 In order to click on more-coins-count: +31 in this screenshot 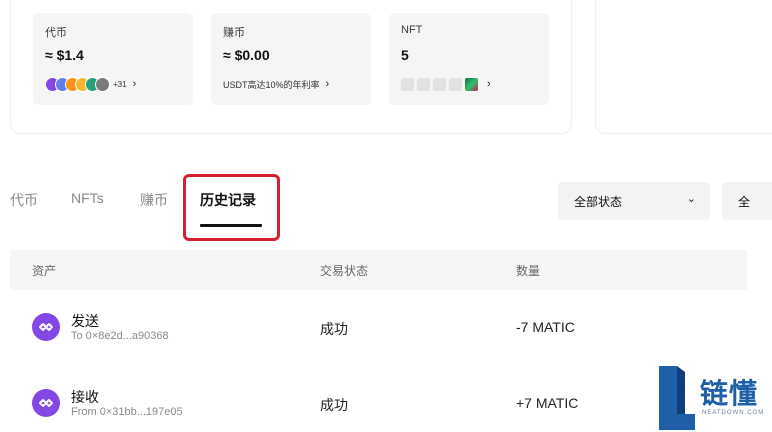, I will do `click(120, 84)`.